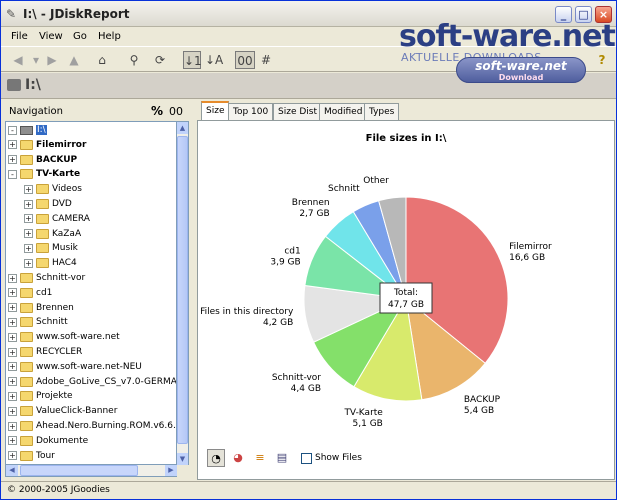  Describe the element at coordinates (215, 111) in the screenshot. I see `tab-size: Size` at that location.